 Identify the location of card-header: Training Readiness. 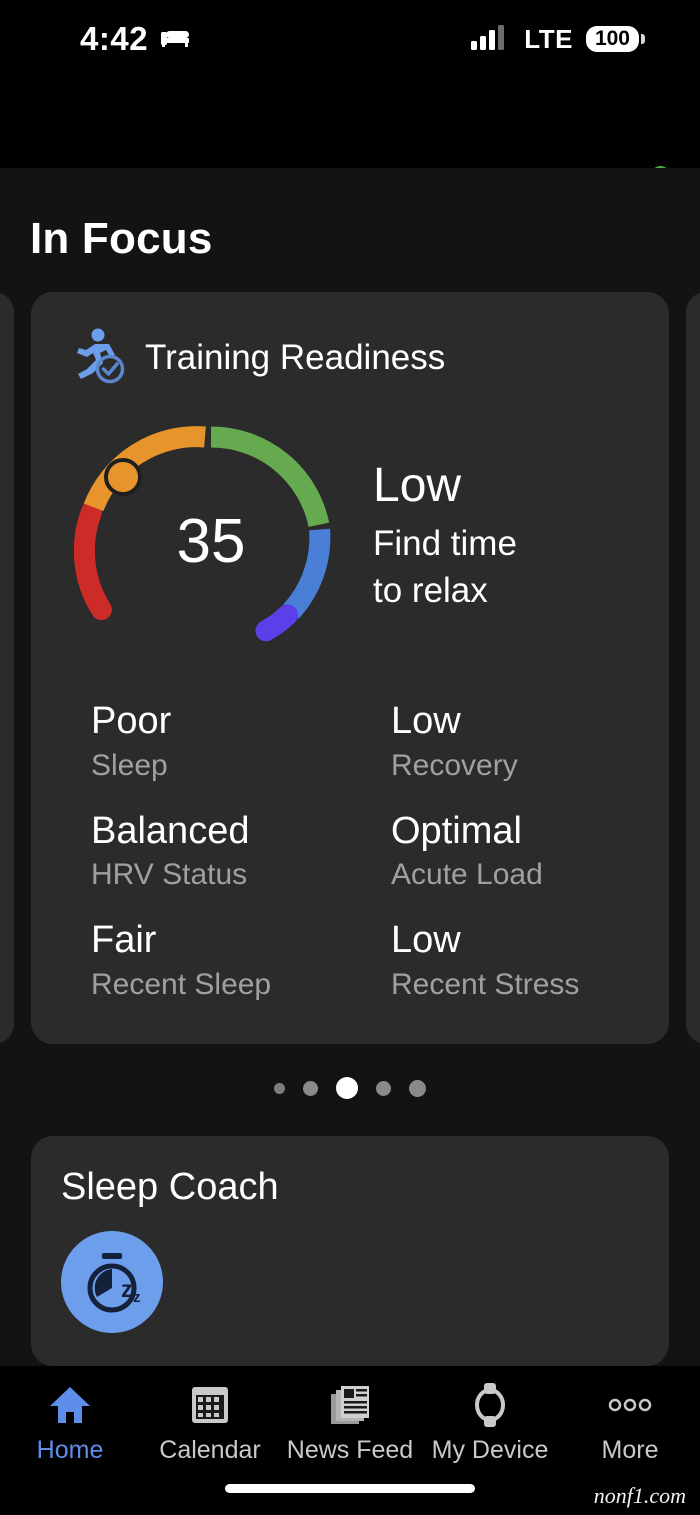
(350, 340).